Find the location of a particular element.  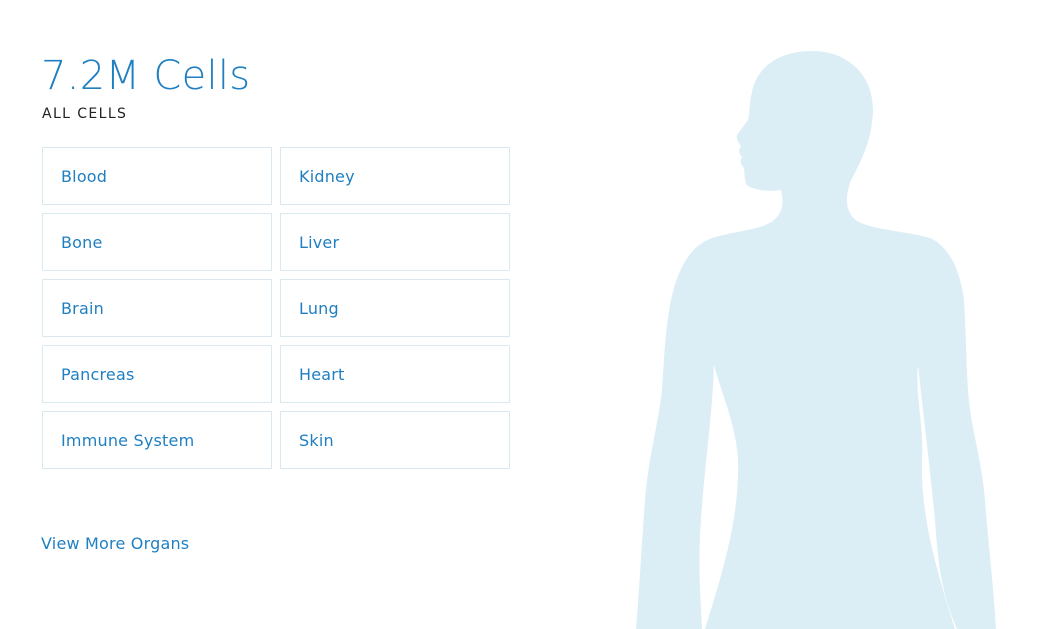

organ-card-blood: Blood is located at coordinates (157, 176).